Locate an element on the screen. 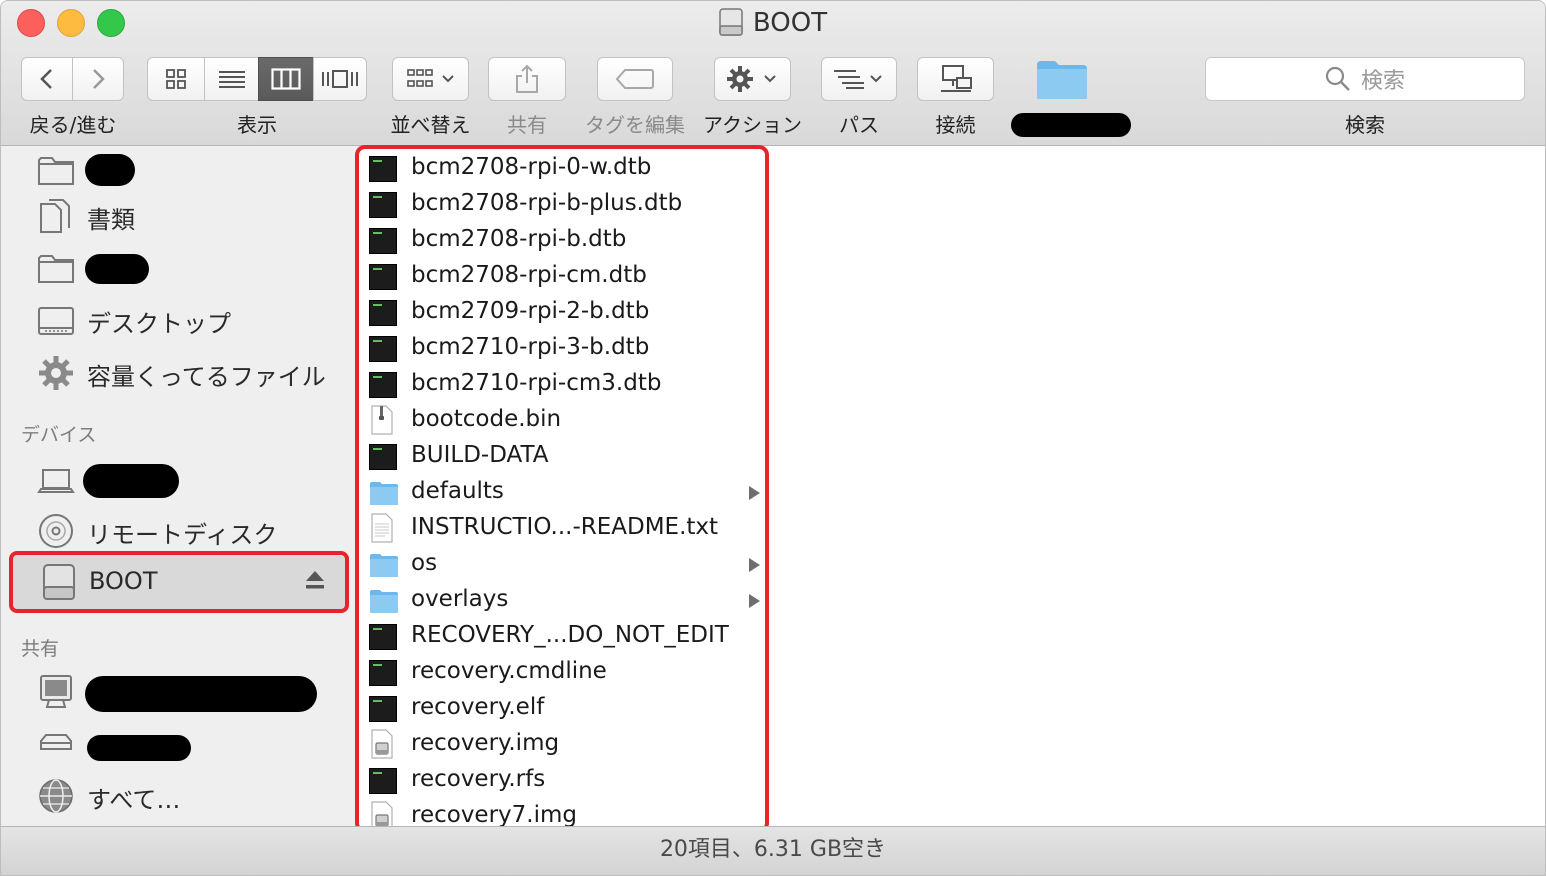  sidebar-item-documents: 書類 is located at coordinates (180, 216).